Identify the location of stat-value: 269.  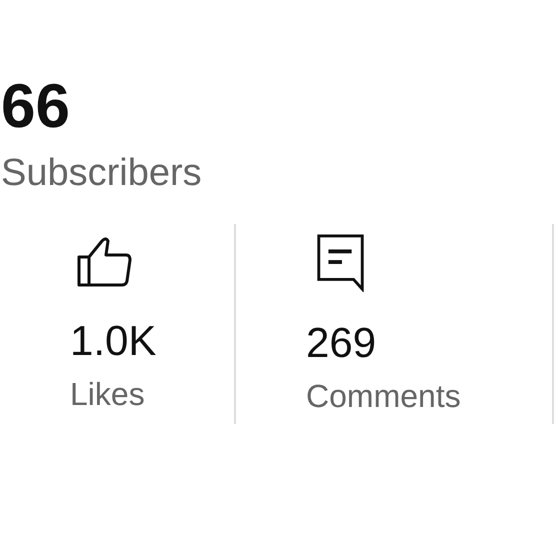
(342, 343).